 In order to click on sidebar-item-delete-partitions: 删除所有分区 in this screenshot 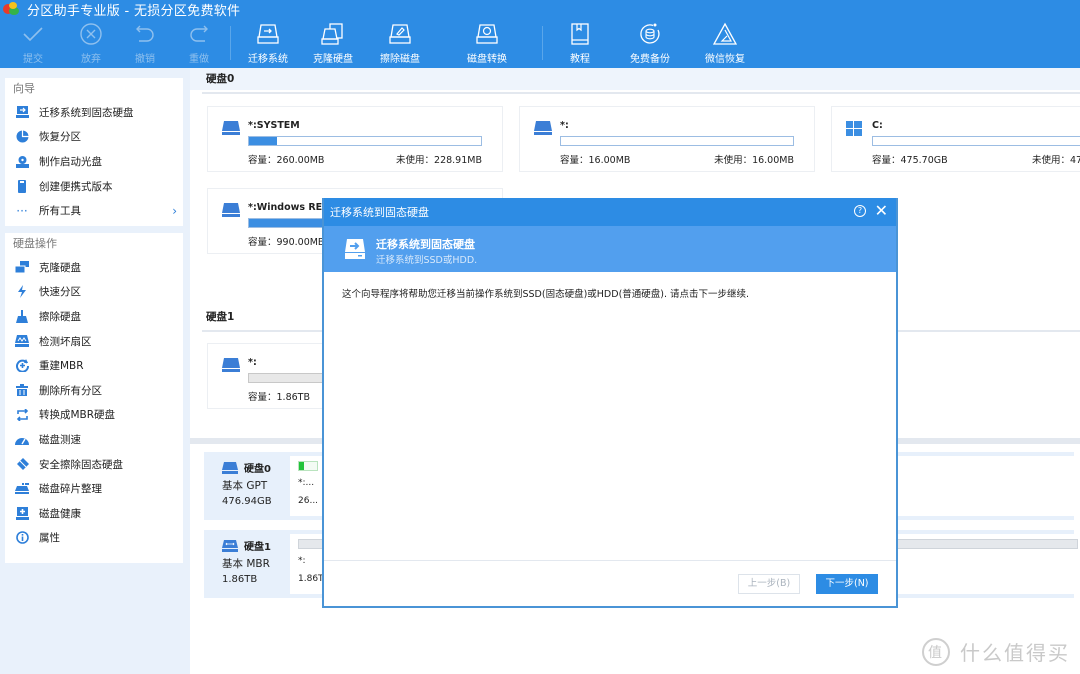, I will do `click(94, 390)`.